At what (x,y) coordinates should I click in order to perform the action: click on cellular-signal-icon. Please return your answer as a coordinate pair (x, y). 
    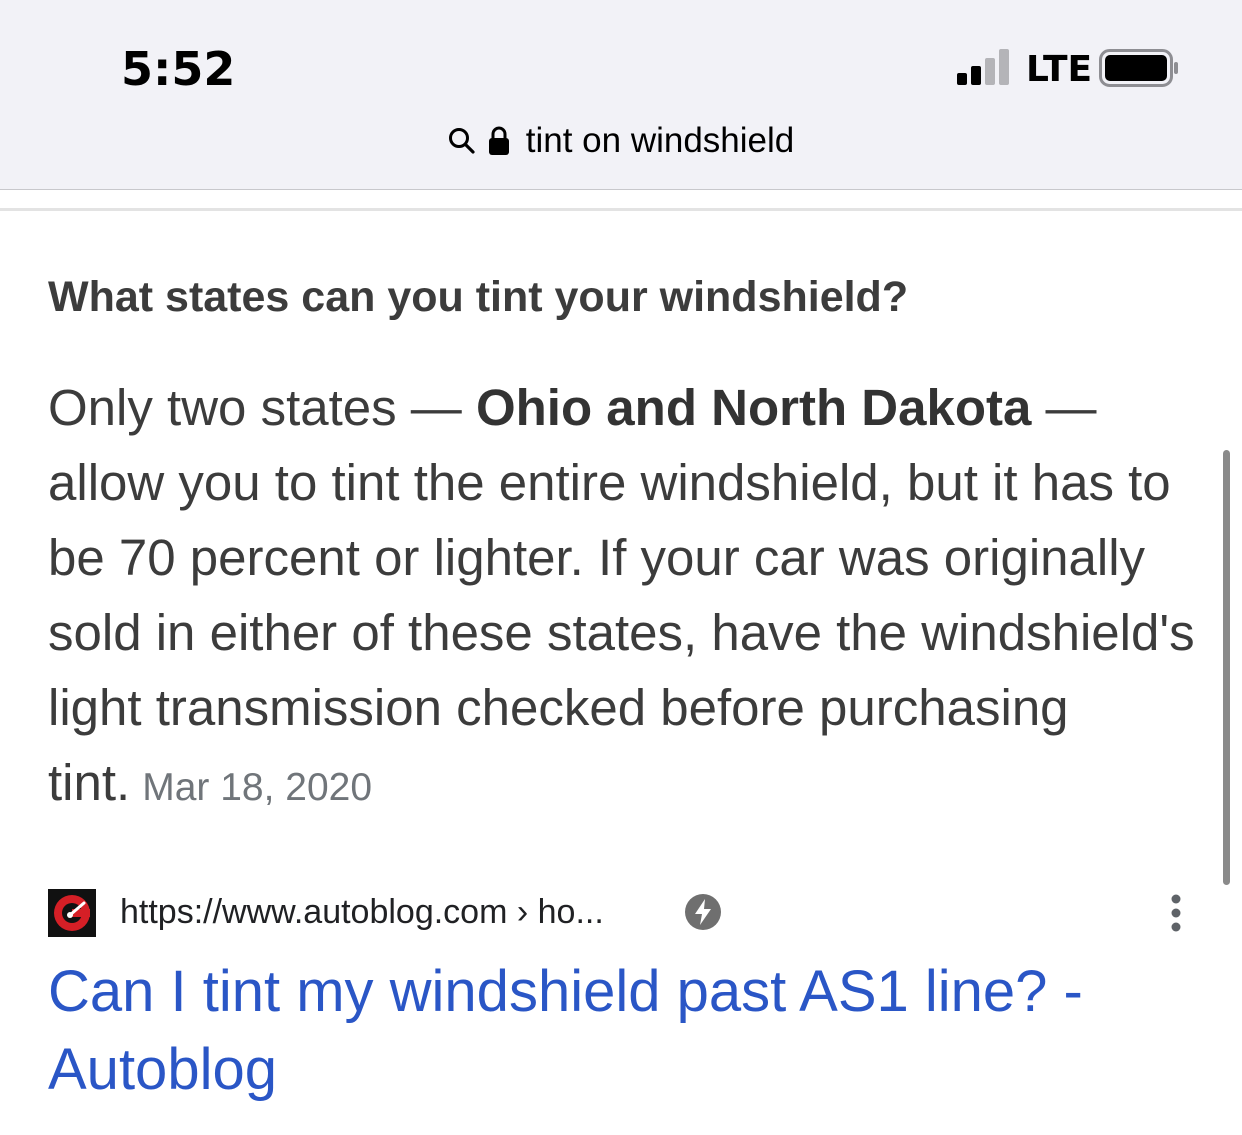
    Looking at the image, I should click on (983, 67).